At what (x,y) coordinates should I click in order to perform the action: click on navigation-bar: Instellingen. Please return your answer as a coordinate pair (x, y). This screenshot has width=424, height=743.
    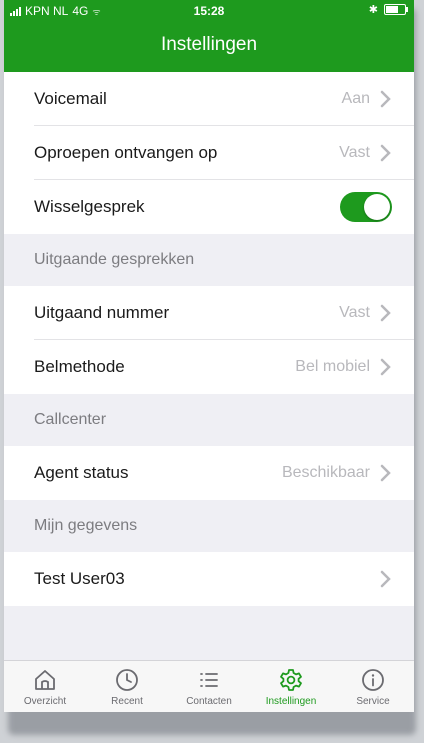
    Looking at the image, I should click on (209, 47).